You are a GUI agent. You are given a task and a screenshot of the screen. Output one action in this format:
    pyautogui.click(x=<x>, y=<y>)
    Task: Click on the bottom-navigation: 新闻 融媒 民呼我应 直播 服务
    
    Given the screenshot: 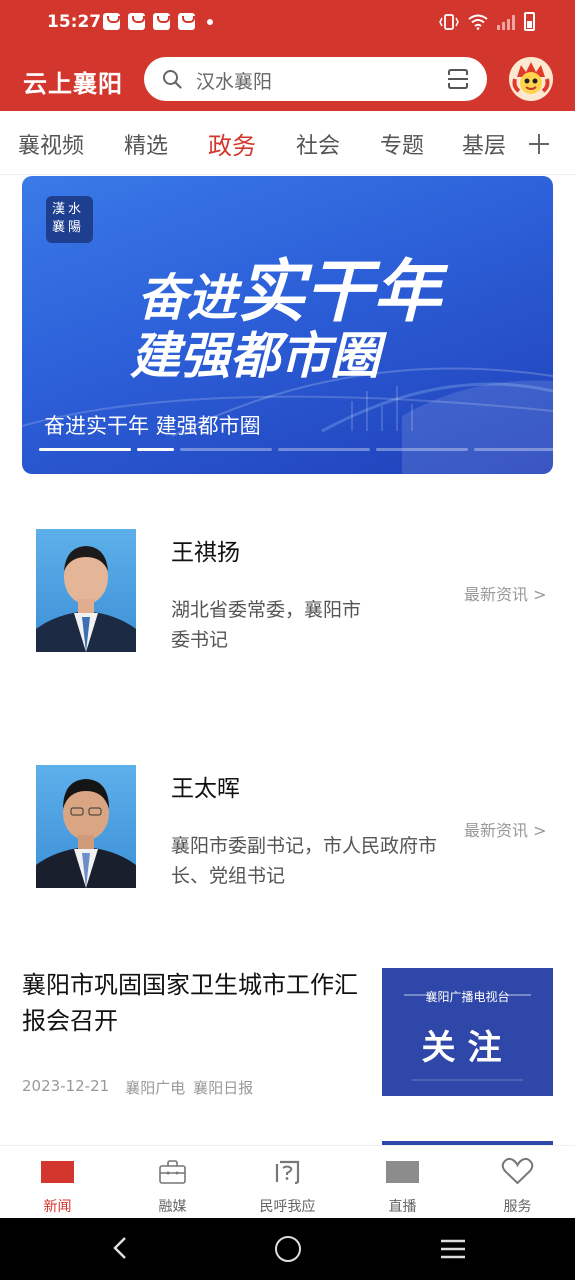 What is the action you would take?
    pyautogui.click(x=287, y=1181)
    